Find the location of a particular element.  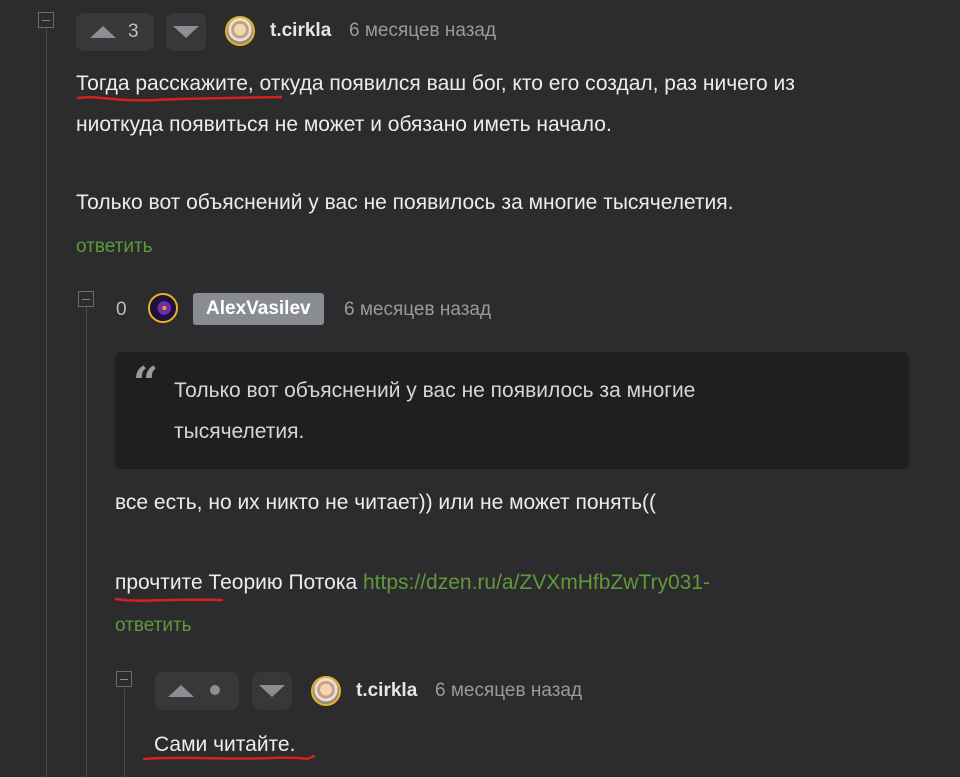

quote-text-line: тысячелетия. is located at coordinates (239, 431).